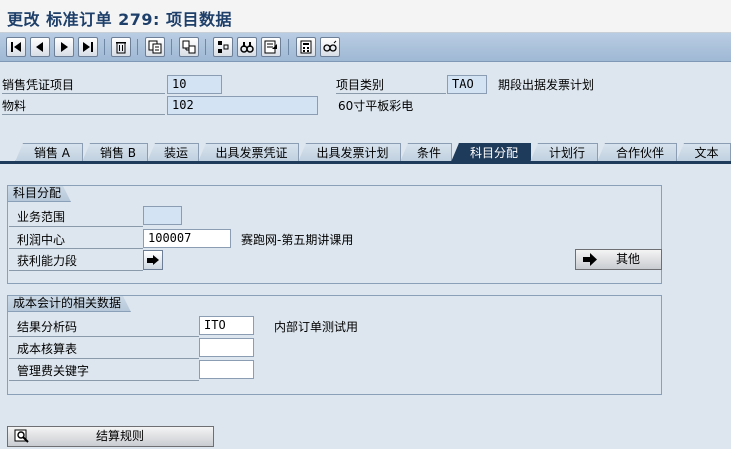 This screenshot has height=449, width=731. What do you see at coordinates (365, 16) in the screenshot?
I see `title-bar: 更改 标准订单 279: 项目数据` at bounding box center [365, 16].